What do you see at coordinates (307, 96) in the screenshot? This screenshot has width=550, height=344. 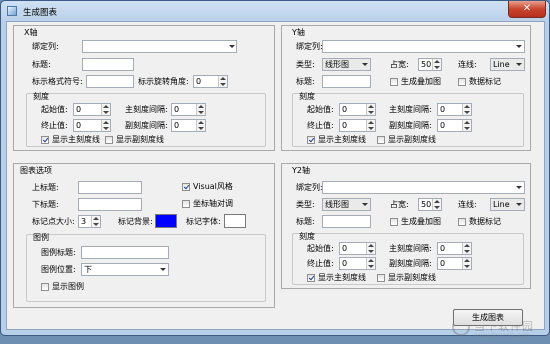 I see `y-scale-title: 刻度` at bounding box center [307, 96].